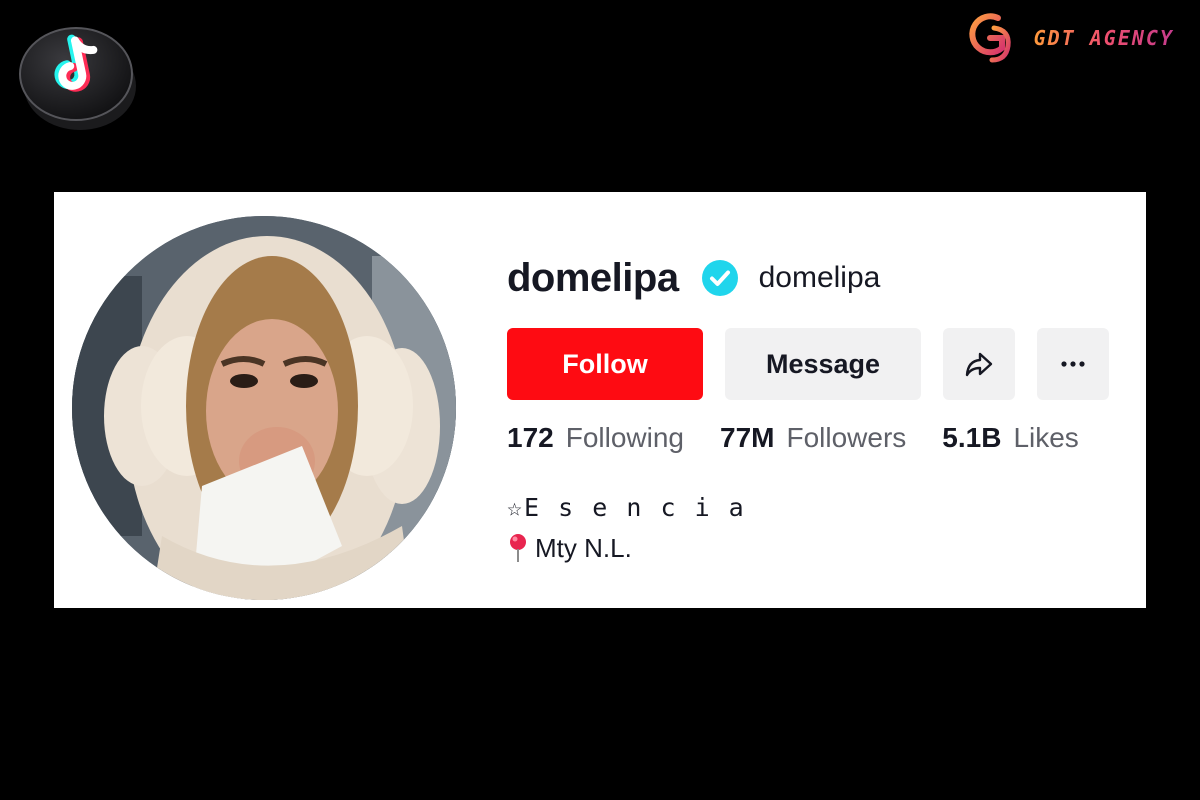 This screenshot has width=1200, height=800. I want to click on display-name: domelipa, so click(593, 277).